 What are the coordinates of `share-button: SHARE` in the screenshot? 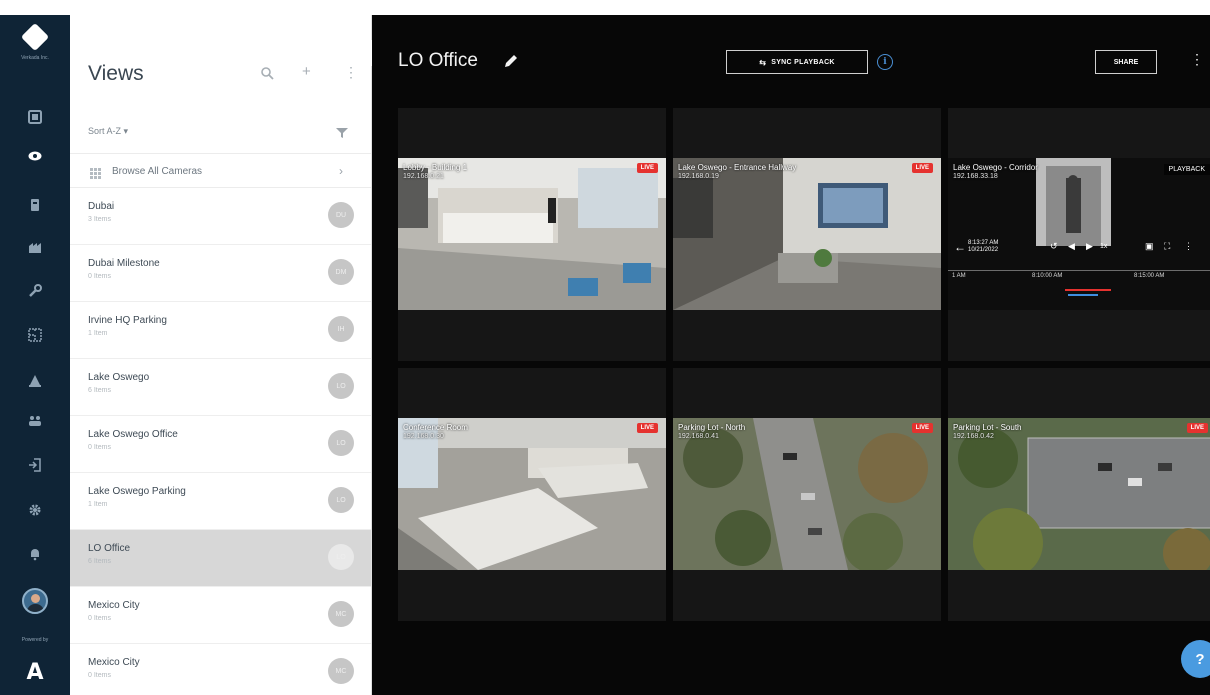 It's located at (1126, 62).